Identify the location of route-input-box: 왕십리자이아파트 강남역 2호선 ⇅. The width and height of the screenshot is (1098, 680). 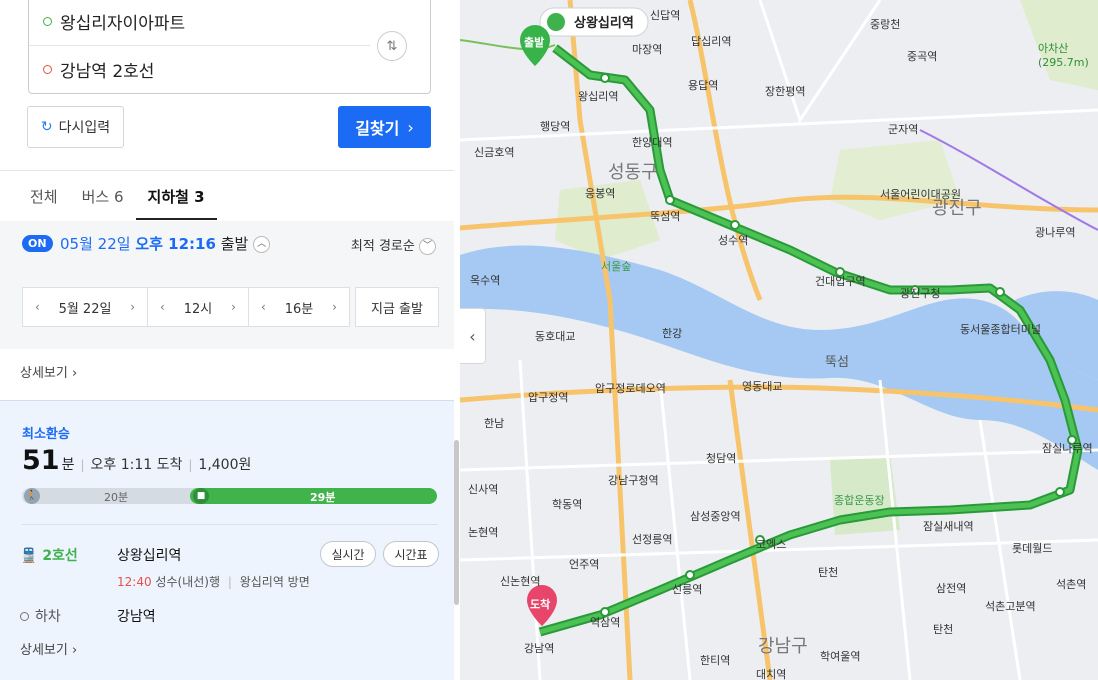
(229, 47).